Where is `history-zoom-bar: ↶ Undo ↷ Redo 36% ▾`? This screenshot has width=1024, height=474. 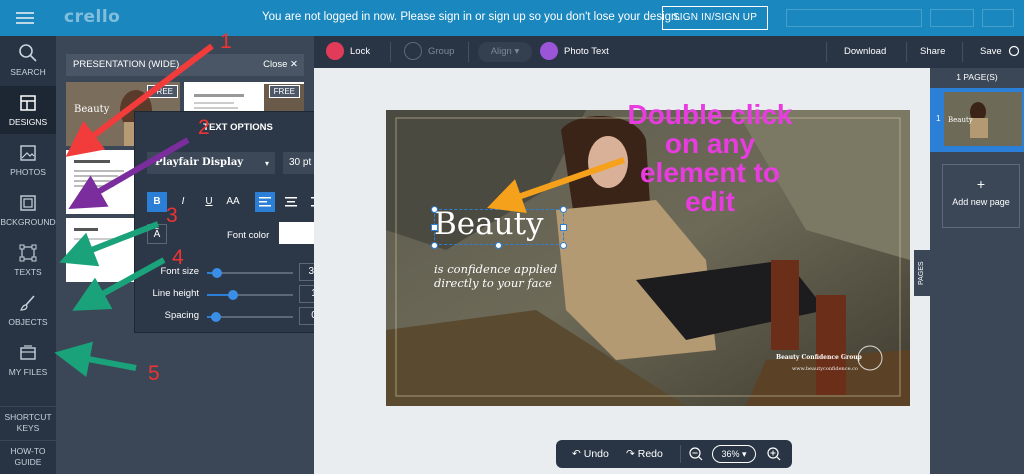 history-zoom-bar: ↶ Undo ↷ Redo 36% ▾ is located at coordinates (674, 454).